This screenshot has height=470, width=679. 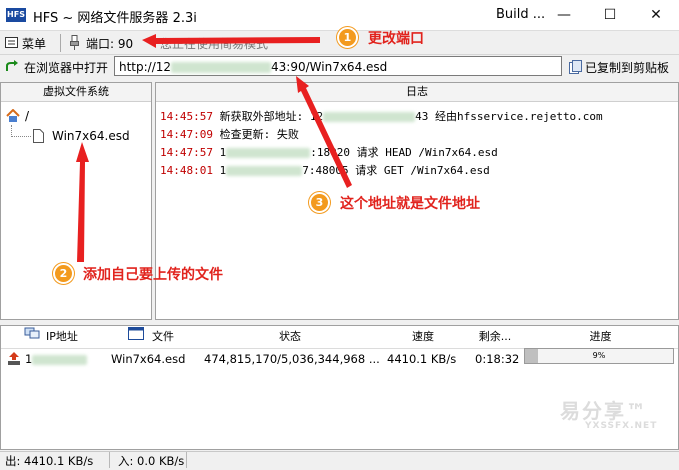 I want to click on annotation-badge-2: 2, so click(x=63, y=273).